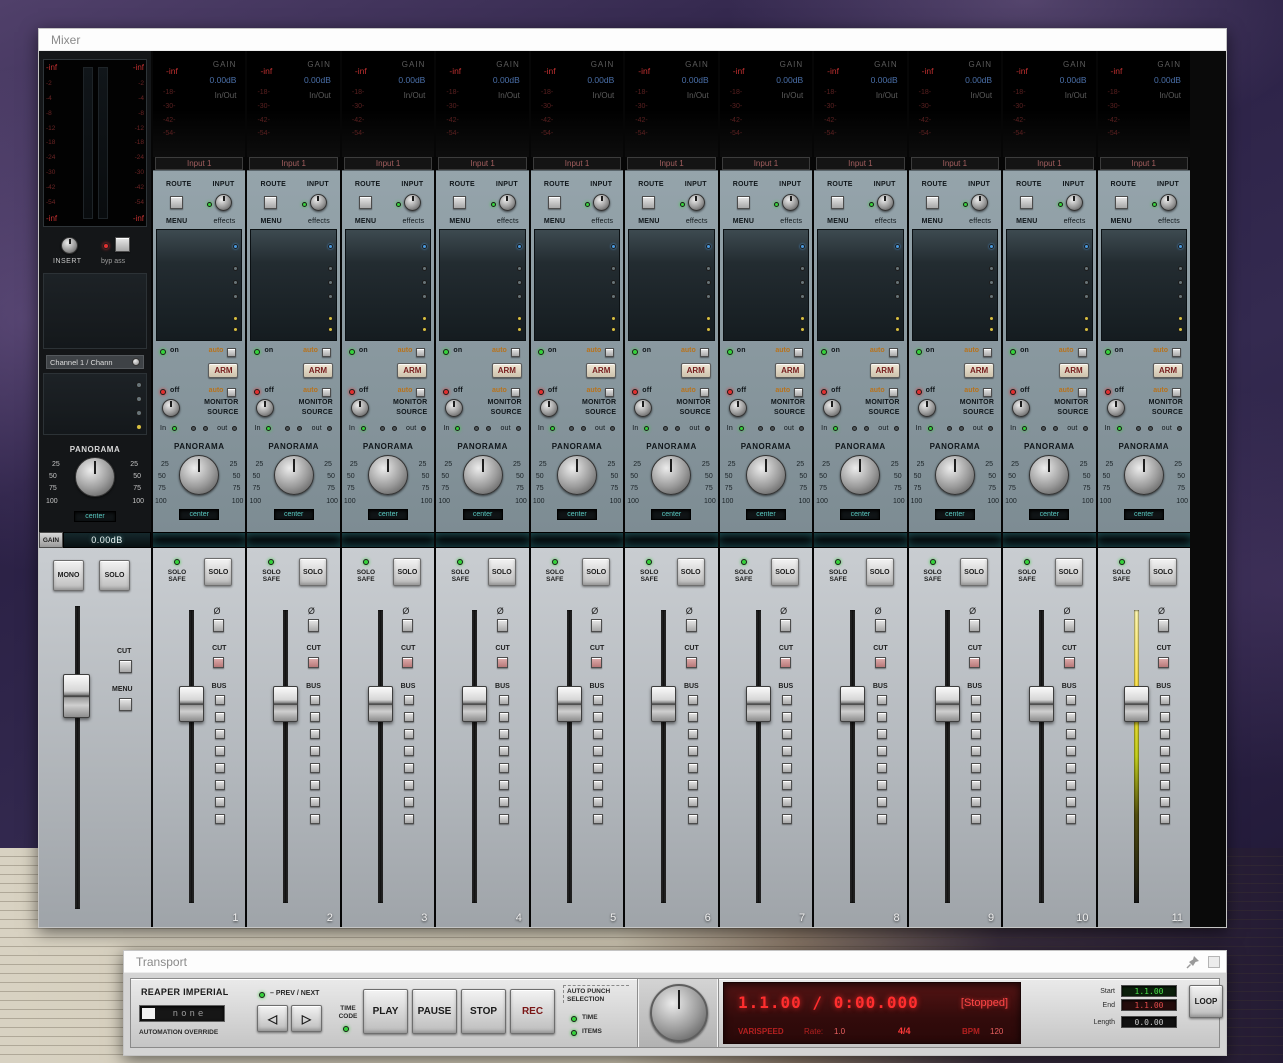 The height and width of the screenshot is (1063, 1283). I want to click on insert-knob, so click(69, 245).